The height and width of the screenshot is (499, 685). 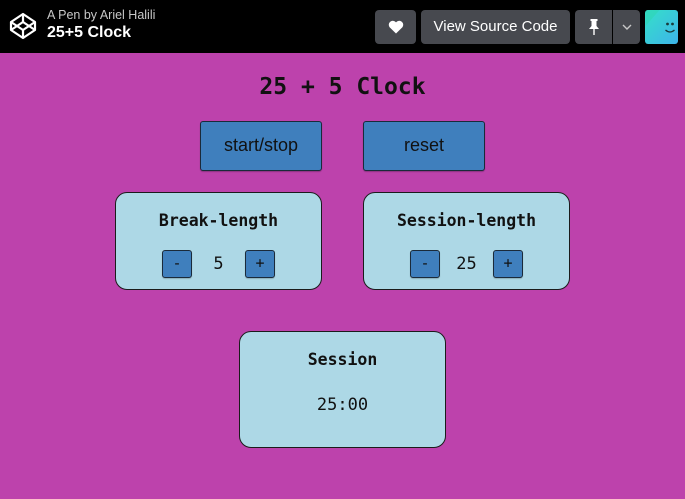 What do you see at coordinates (342, 389) in the screenshot?
I see `timer-panel: Session 25:00` at bounding box center [342, 389].